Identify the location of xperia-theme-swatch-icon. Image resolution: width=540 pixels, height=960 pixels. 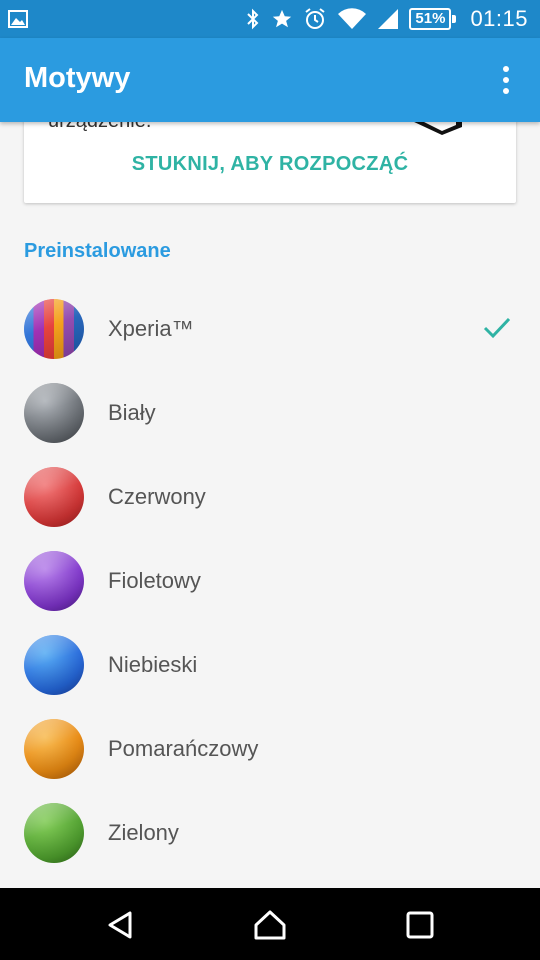
(54, 329).